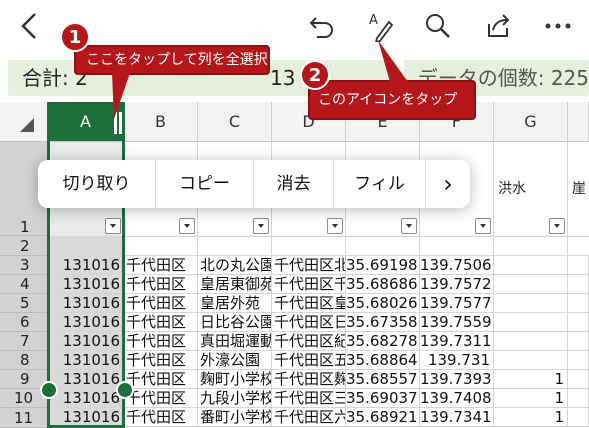 The image size is (589, 428). Describe the element at coordinates (483, 226) in the screenshot. I see `filter-dropdown-f` at that location.